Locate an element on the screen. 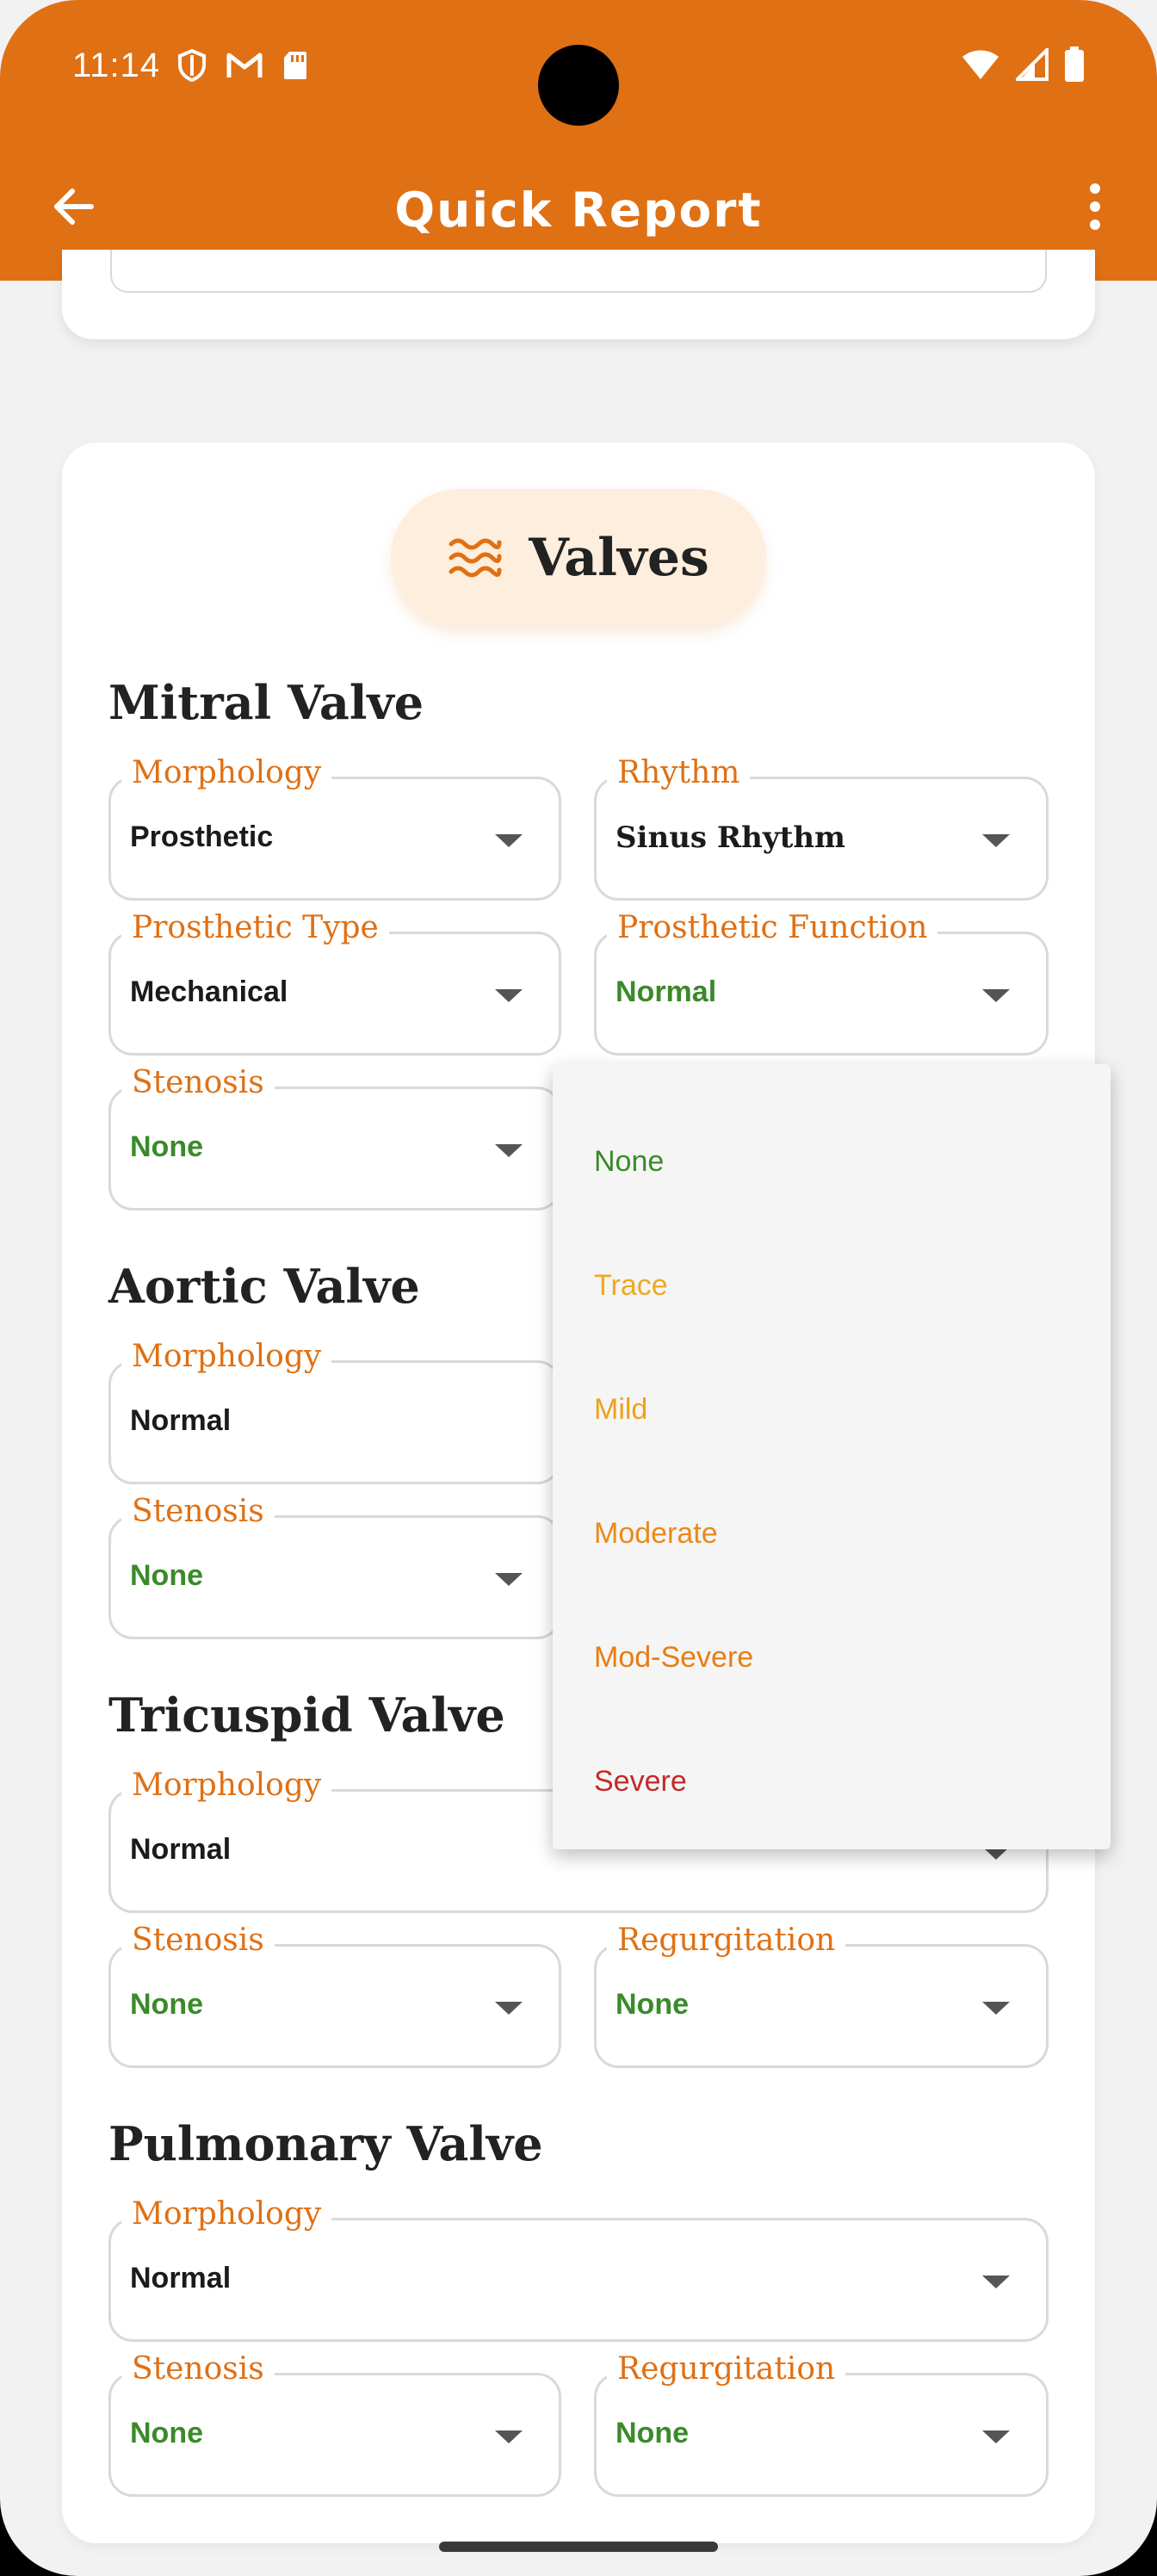  menu-item-mild: Mild is located at coordinates (621, 1410).